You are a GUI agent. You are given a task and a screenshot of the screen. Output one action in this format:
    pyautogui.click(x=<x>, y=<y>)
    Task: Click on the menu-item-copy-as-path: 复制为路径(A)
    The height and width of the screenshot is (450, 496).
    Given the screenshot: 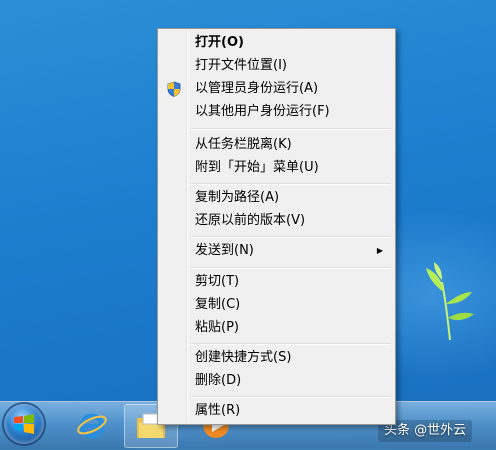 What is the action you would take?
    pyautogui.click(x=276, y=198)
    